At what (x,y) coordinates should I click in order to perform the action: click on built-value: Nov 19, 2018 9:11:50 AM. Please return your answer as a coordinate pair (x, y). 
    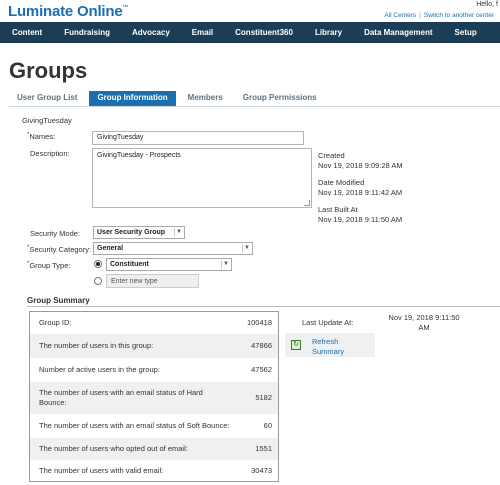
    Looking at the image, I should click on (360, 219).